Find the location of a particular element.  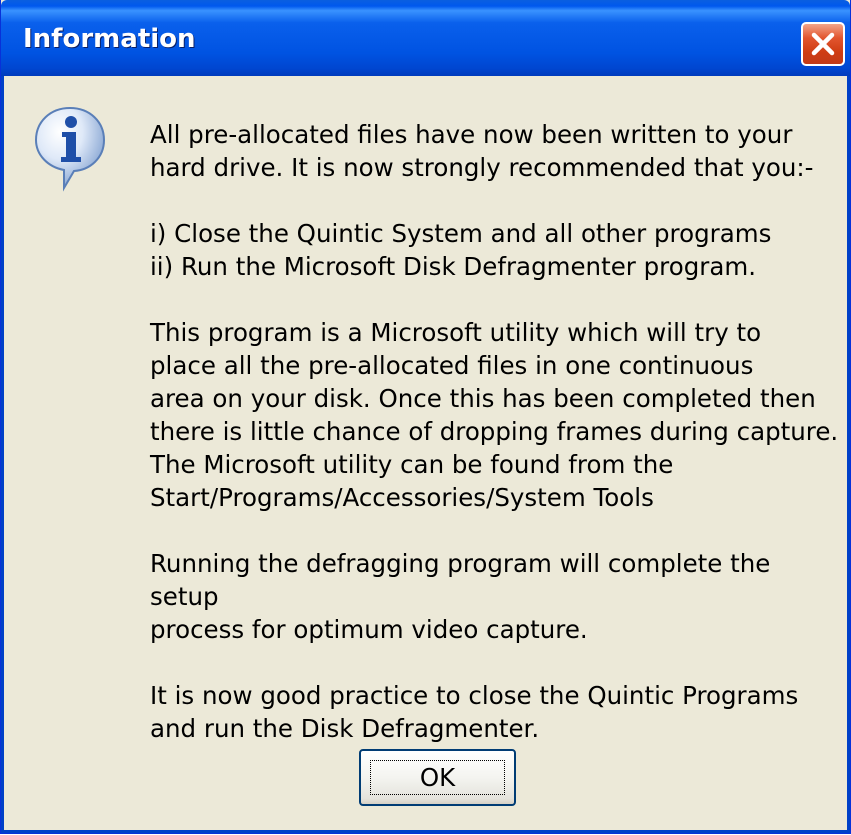

ok-button: OK is located at coordinates (437, 777).